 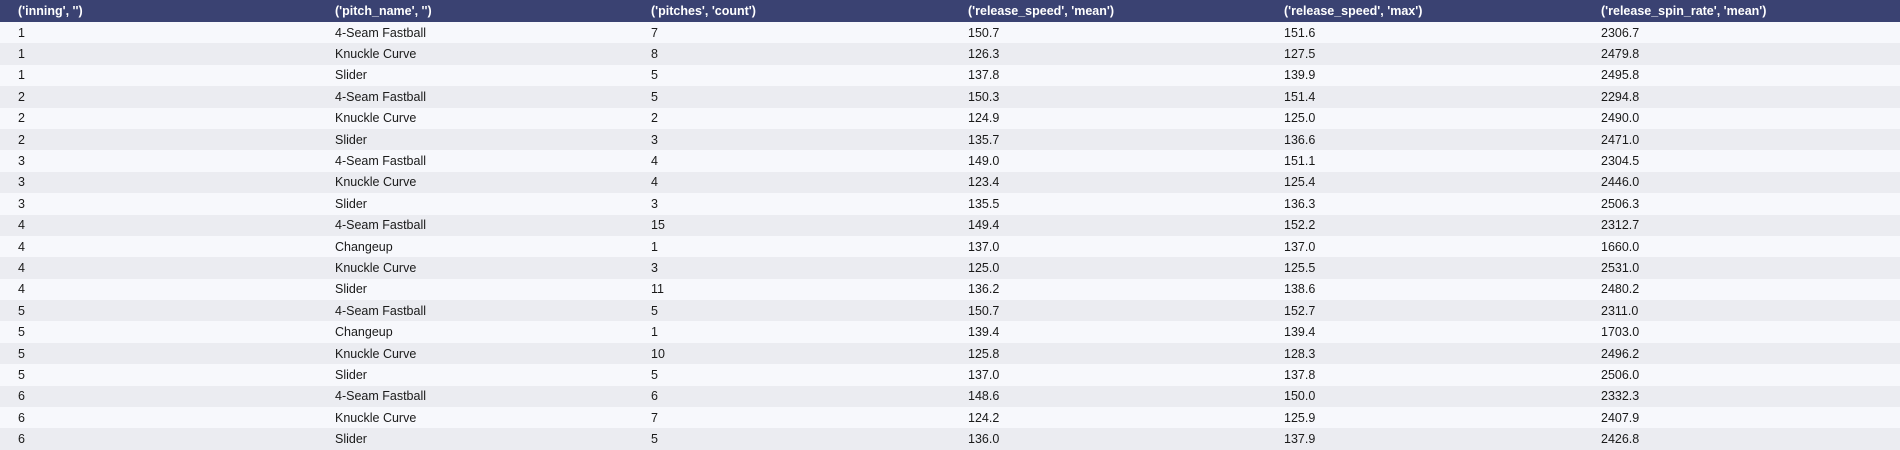 I want to click on table-row: 5 Slider 5 137.0 137.8 2506.0, so click(x=950, y=375).